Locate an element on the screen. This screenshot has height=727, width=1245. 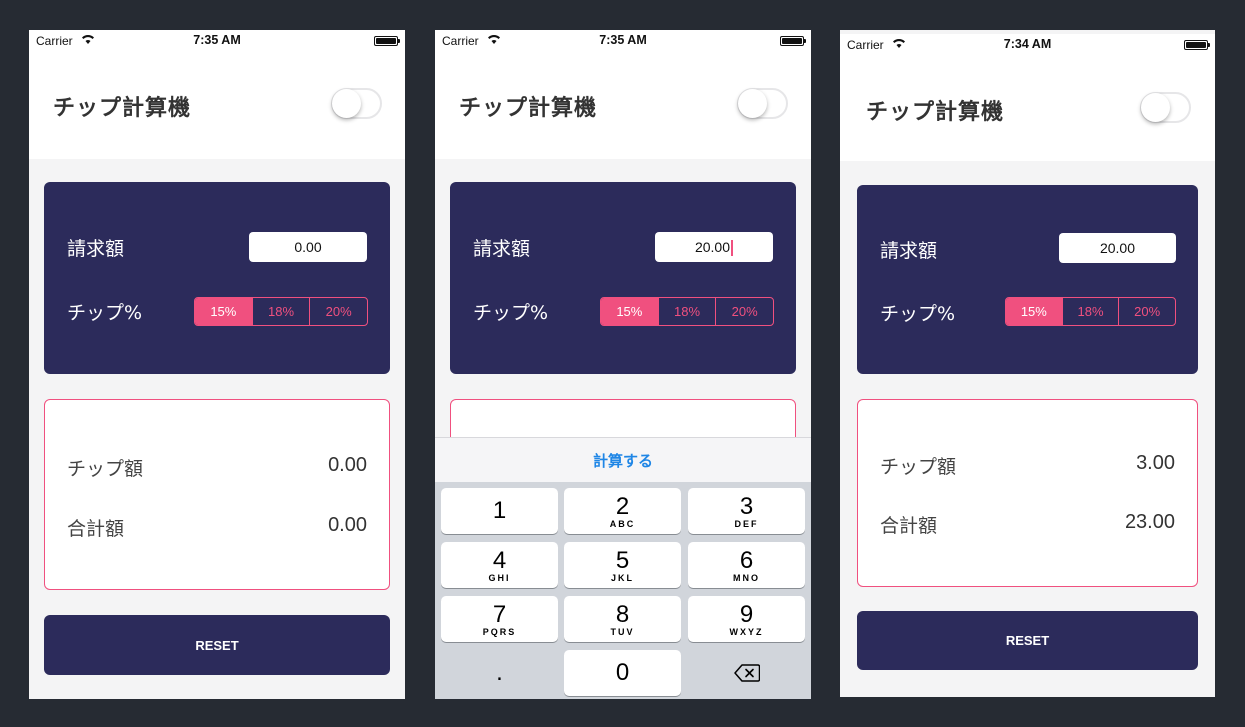
key-letters: TUV is located at coordinates (622, 631).